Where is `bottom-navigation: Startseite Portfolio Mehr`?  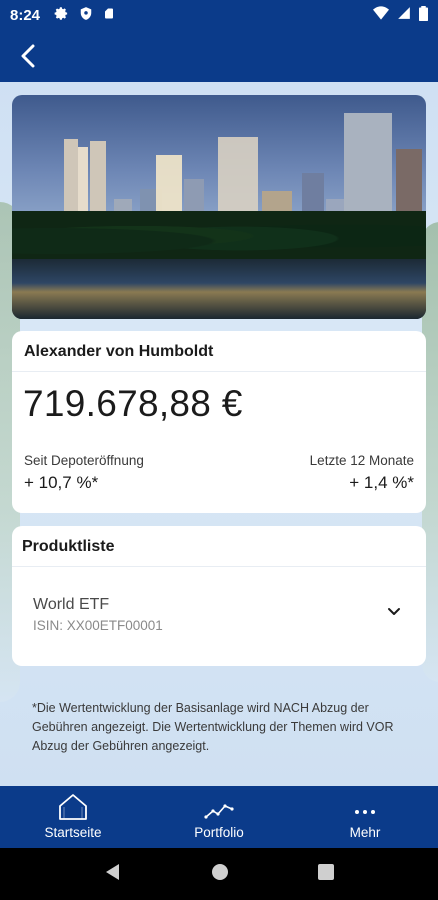
bottom-navigation: Startseite Portfolio Mehr is located at coordinates (219, 817).